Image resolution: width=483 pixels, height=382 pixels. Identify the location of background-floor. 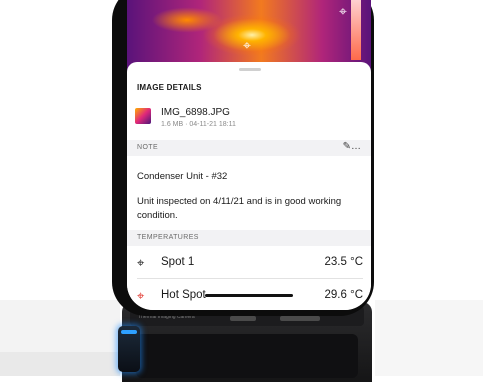
(60, 364).